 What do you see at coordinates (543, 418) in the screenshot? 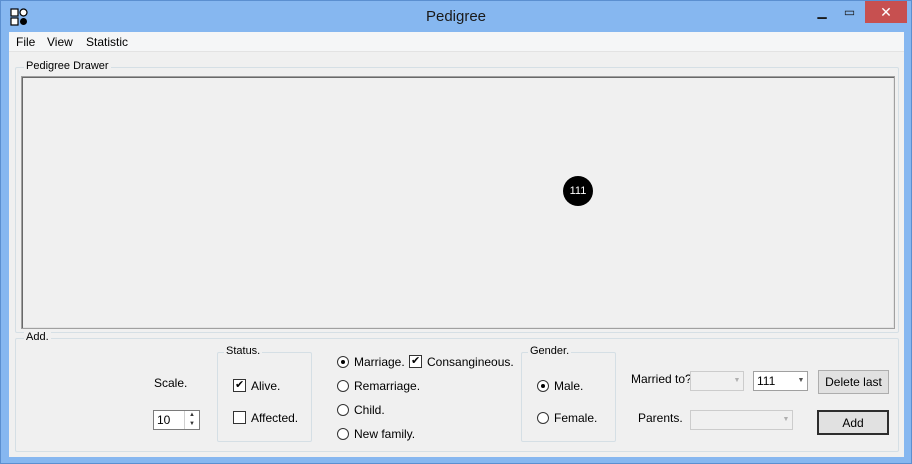
I see `female-radio` at bounding box center [543, 418].